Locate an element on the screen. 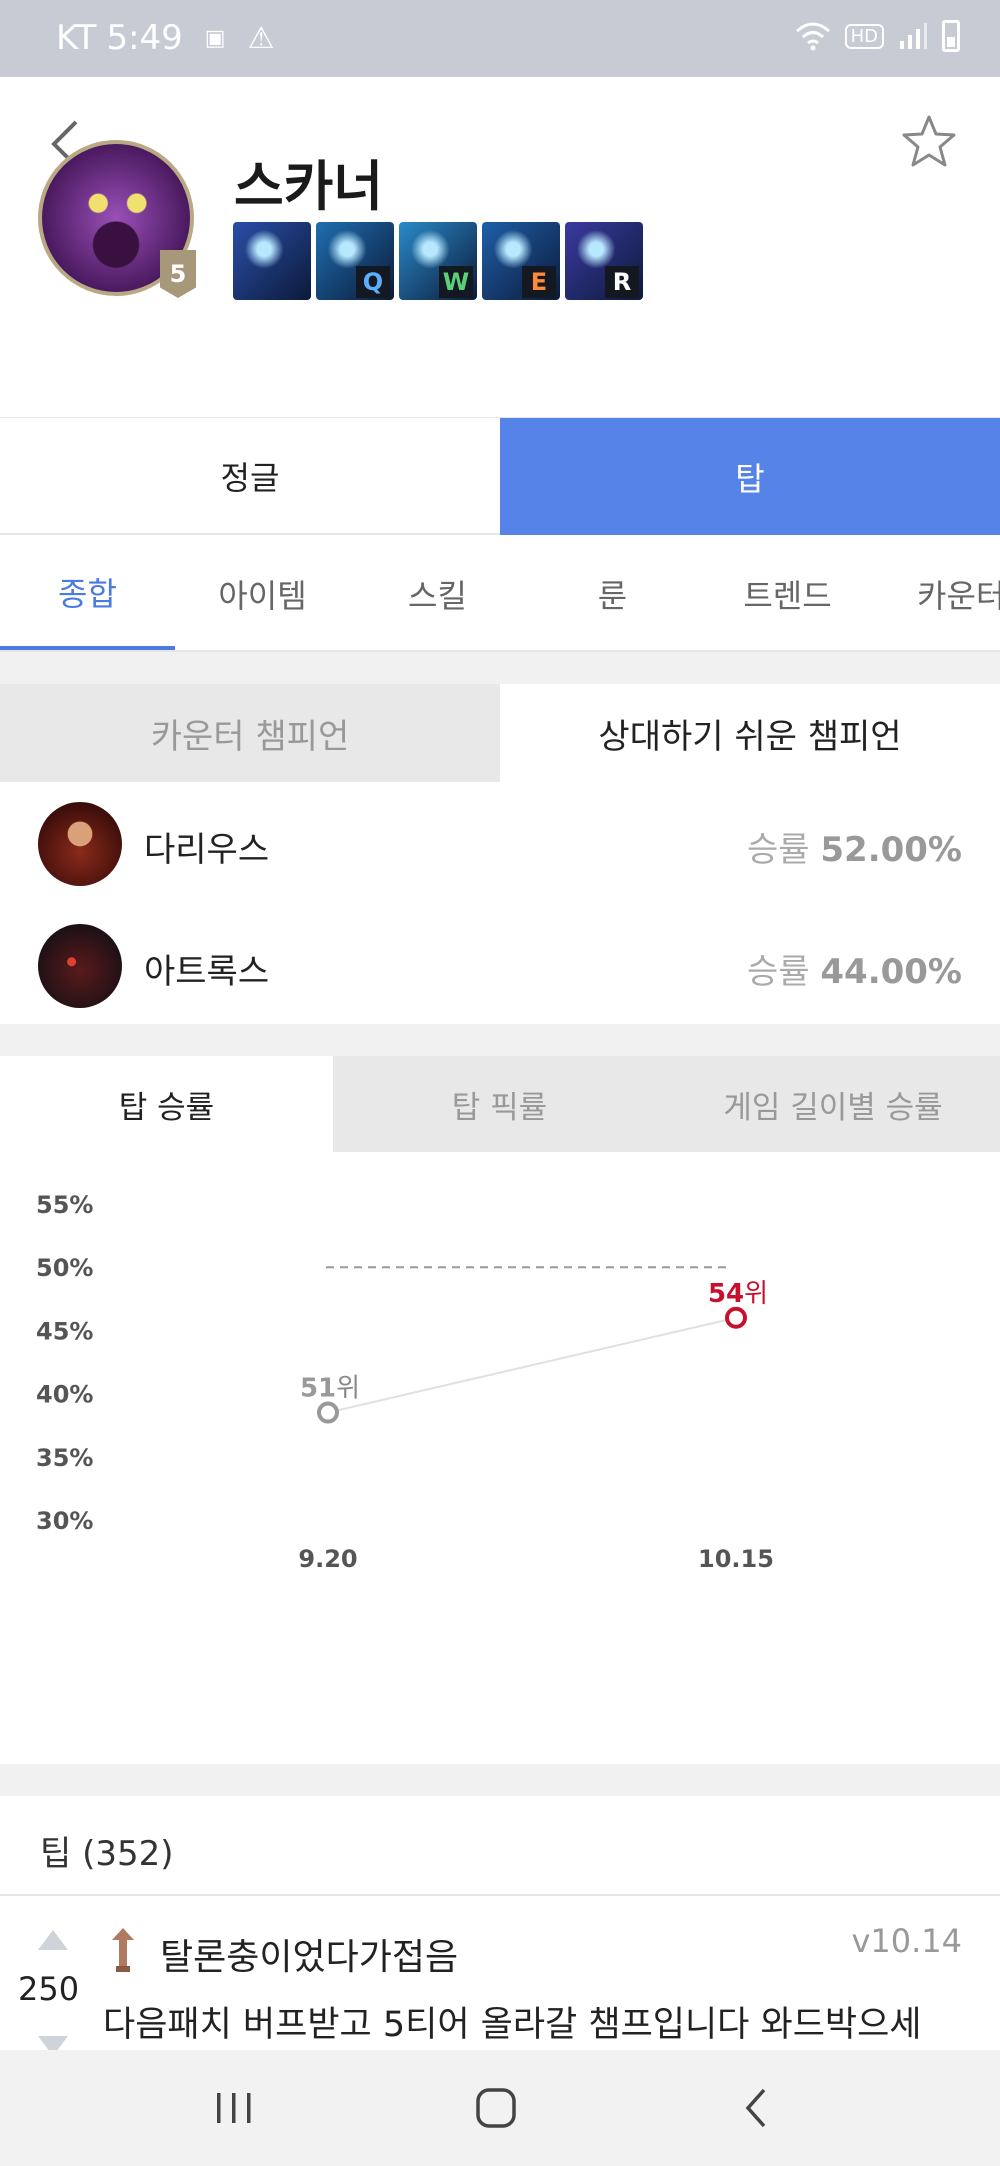  champion-avatar-aatrox is located at coordinates (80, 966).